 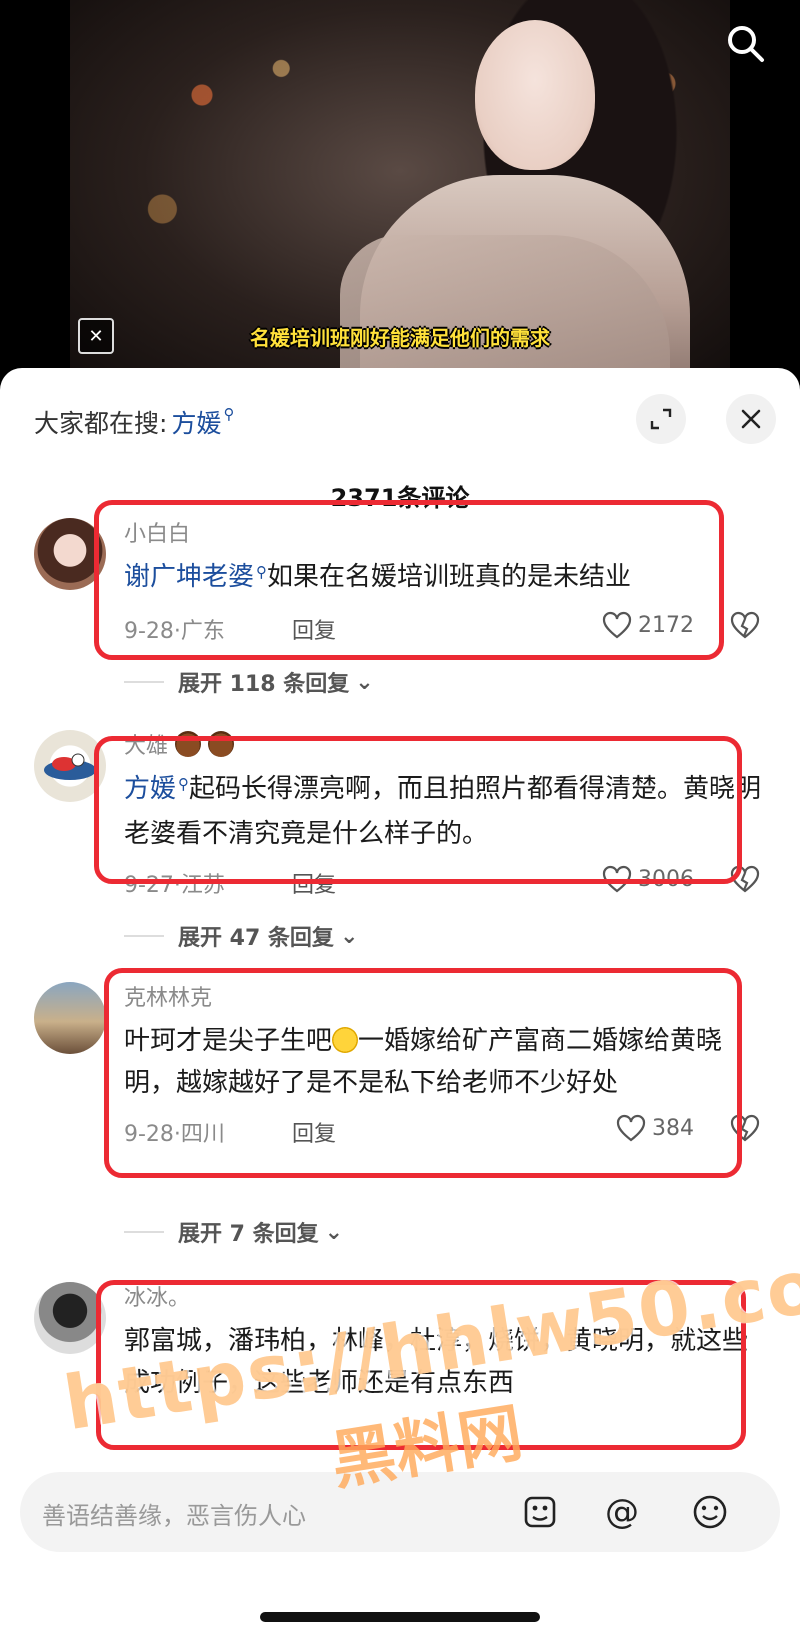 I want to click on expand-replies: 展开 118 条回复 ⌄, so click(x=249, y=682).